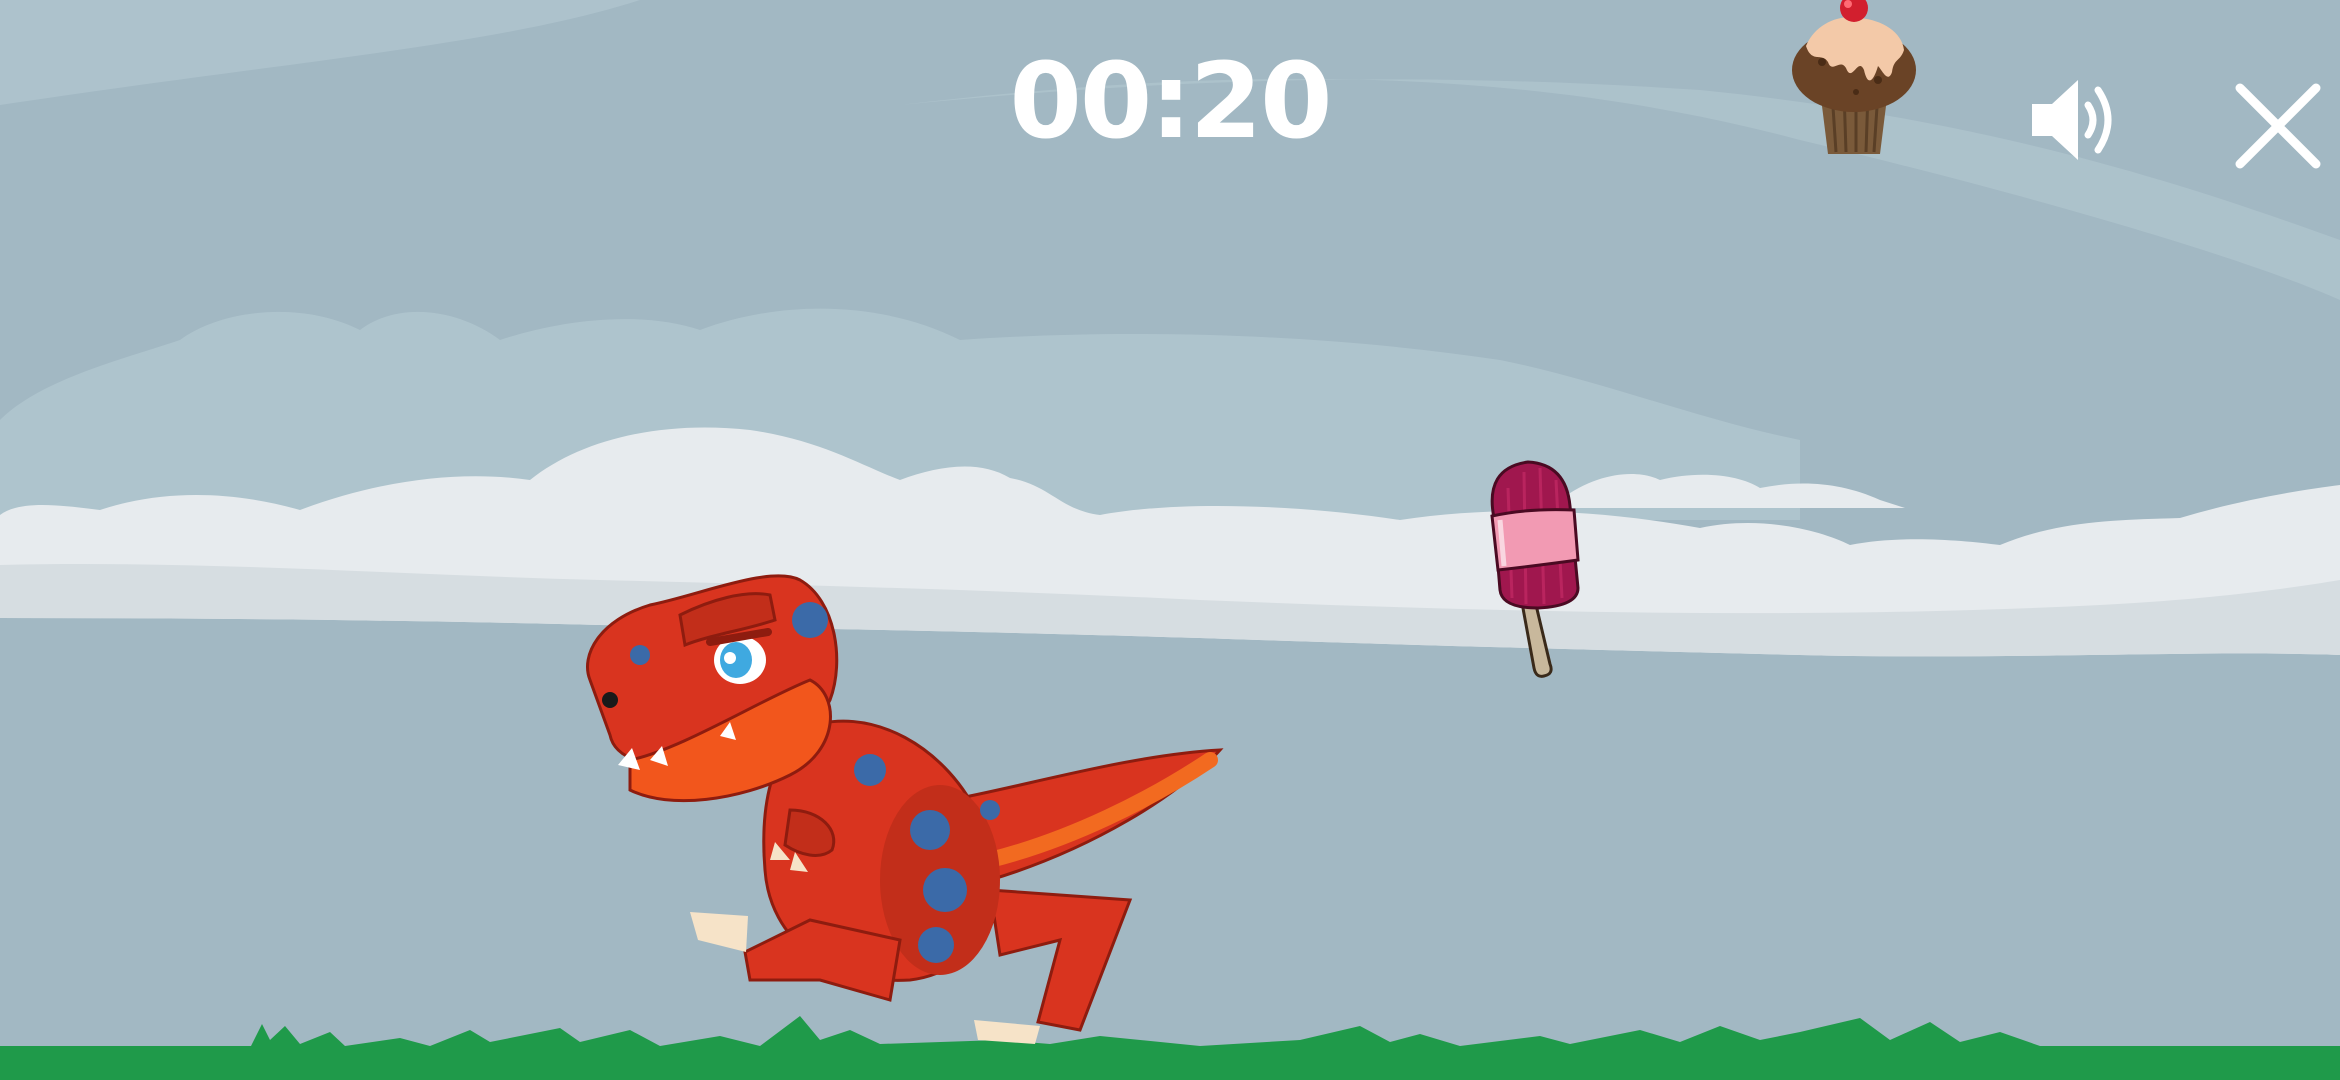  I want to click on cupcake-item, so click(1854, 80).